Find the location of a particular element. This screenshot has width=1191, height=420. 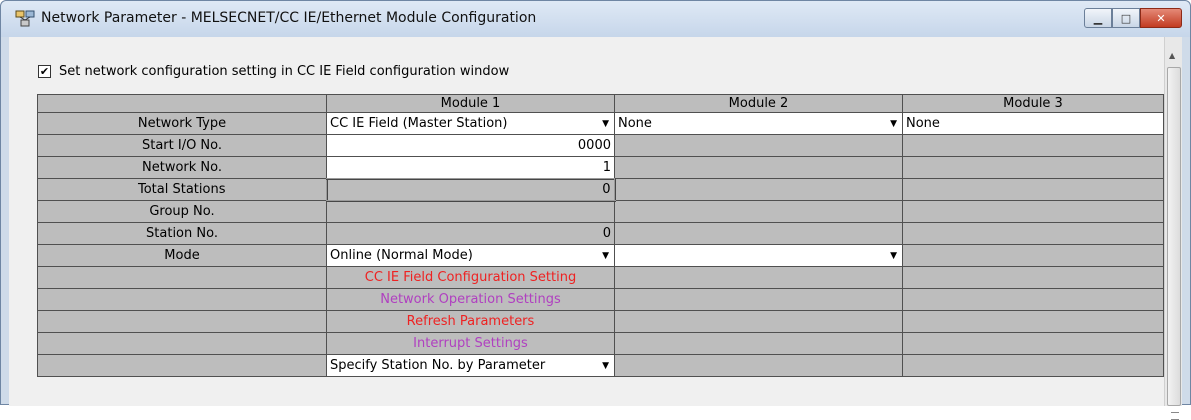

table-row: Network No. 1 is located at coordinates (600, 167).